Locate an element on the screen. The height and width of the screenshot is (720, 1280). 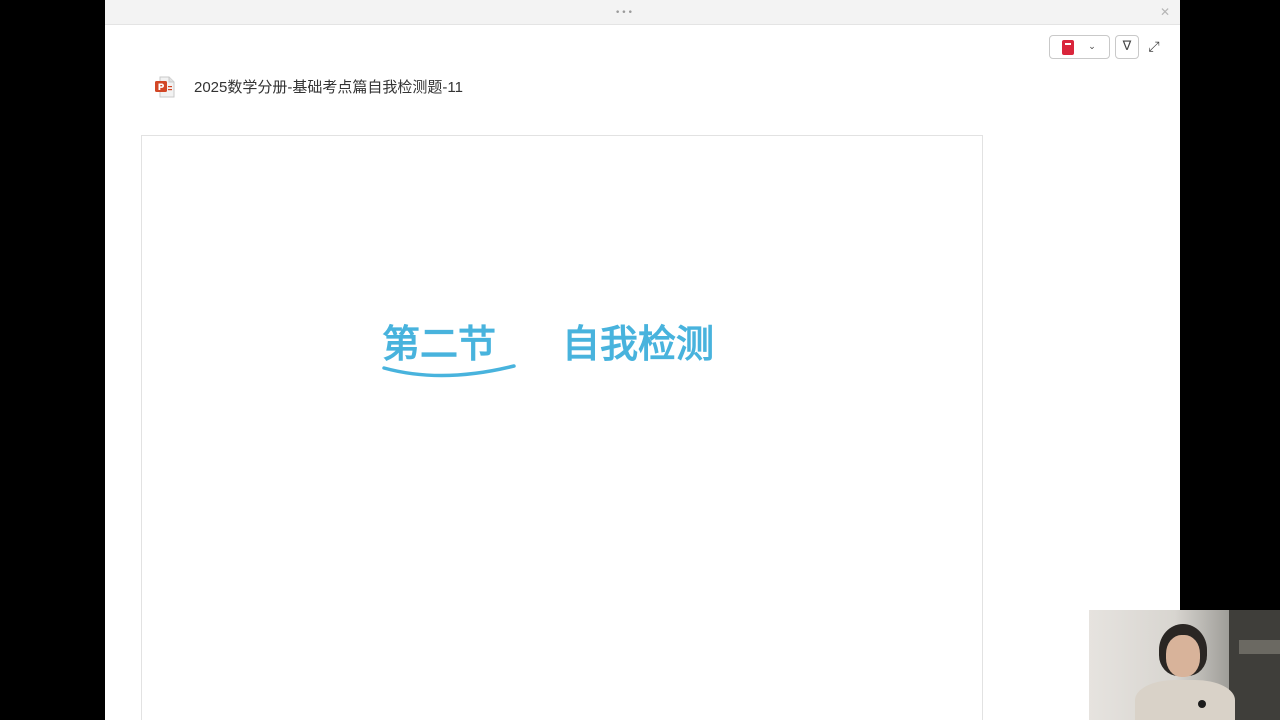
drag-handle-icon: ••• is located at coordinates (624, 13).